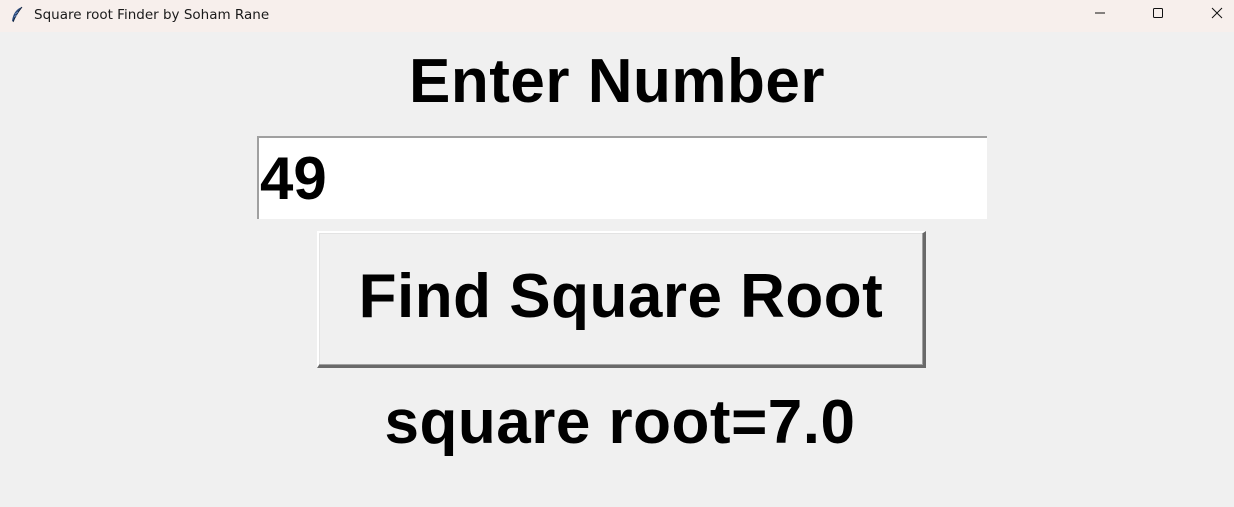  What do you see at coordinates (621, 299) in the screenshot?
I see `find-square-root-button: Find Square Root` at bounding box center [621, 299].